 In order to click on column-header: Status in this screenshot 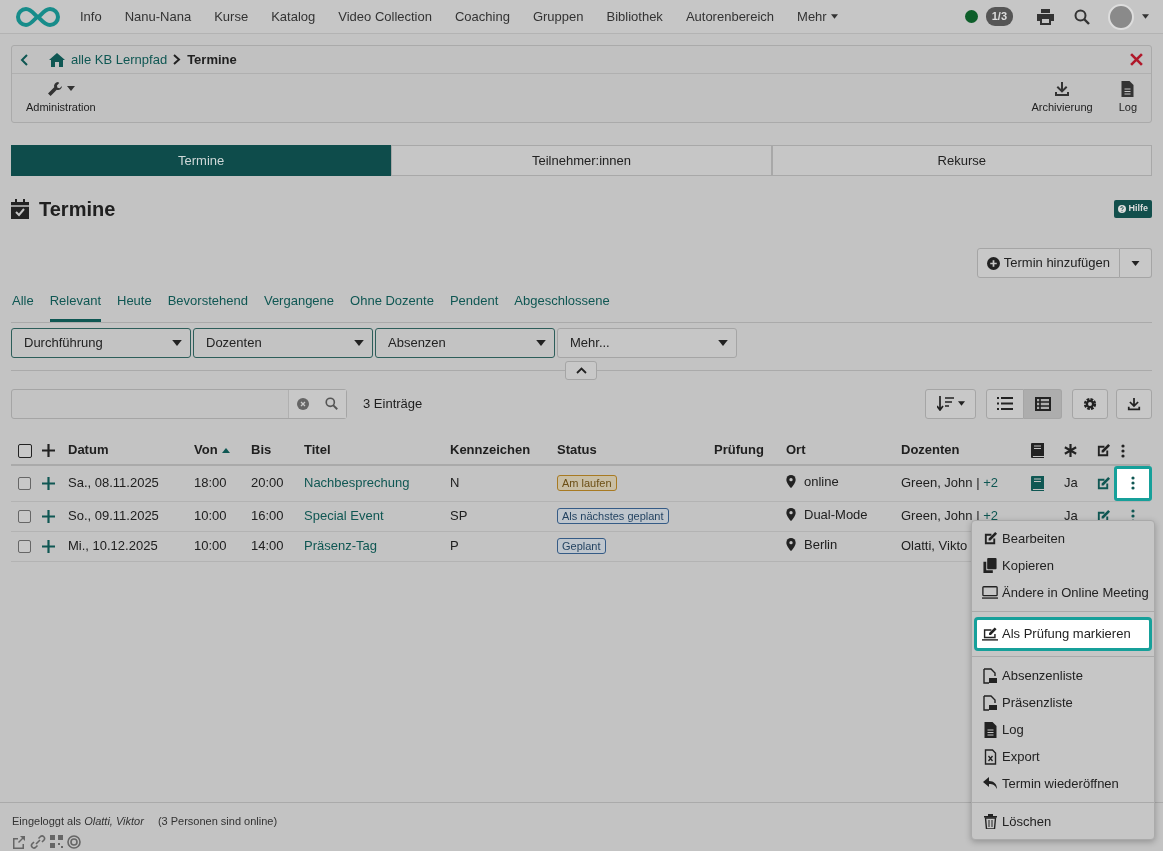, I will do `click(577, 450)`.